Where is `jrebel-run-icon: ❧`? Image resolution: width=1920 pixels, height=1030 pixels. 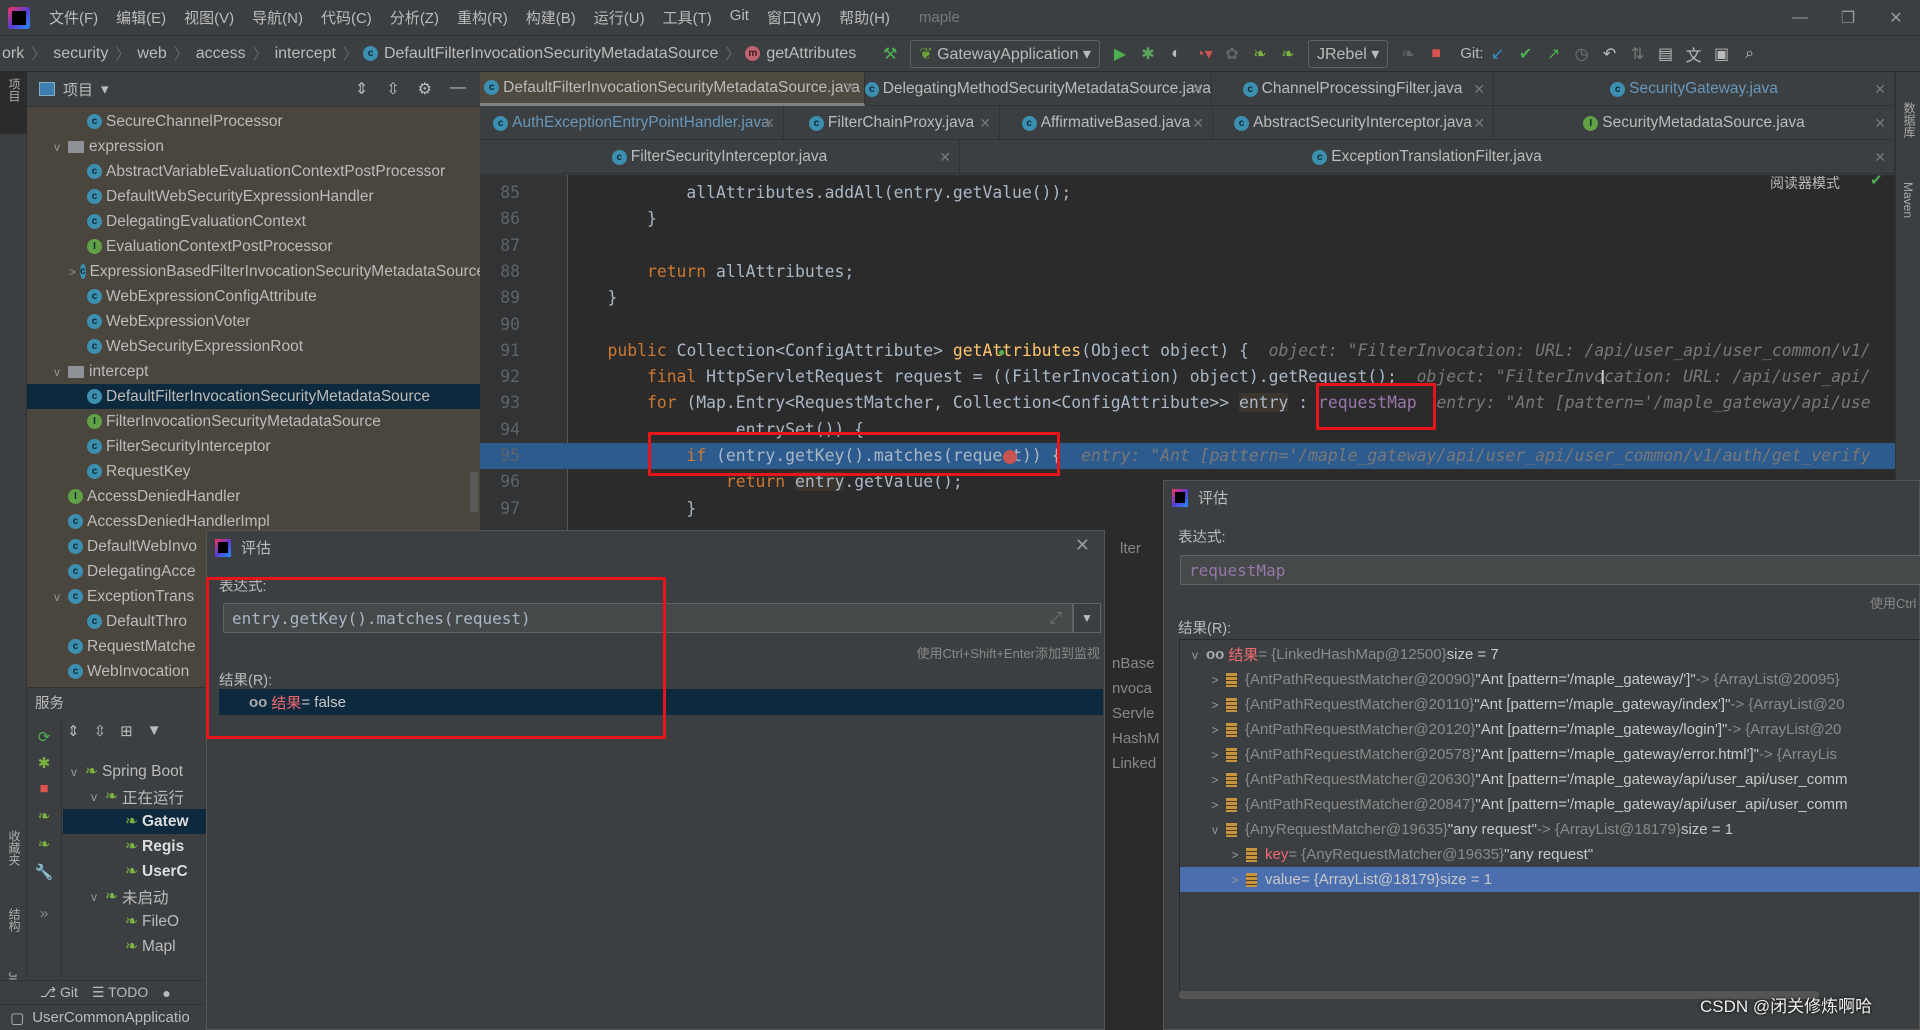
jrebel-run-icon: ❧ is located at coordinates (1260, 54).